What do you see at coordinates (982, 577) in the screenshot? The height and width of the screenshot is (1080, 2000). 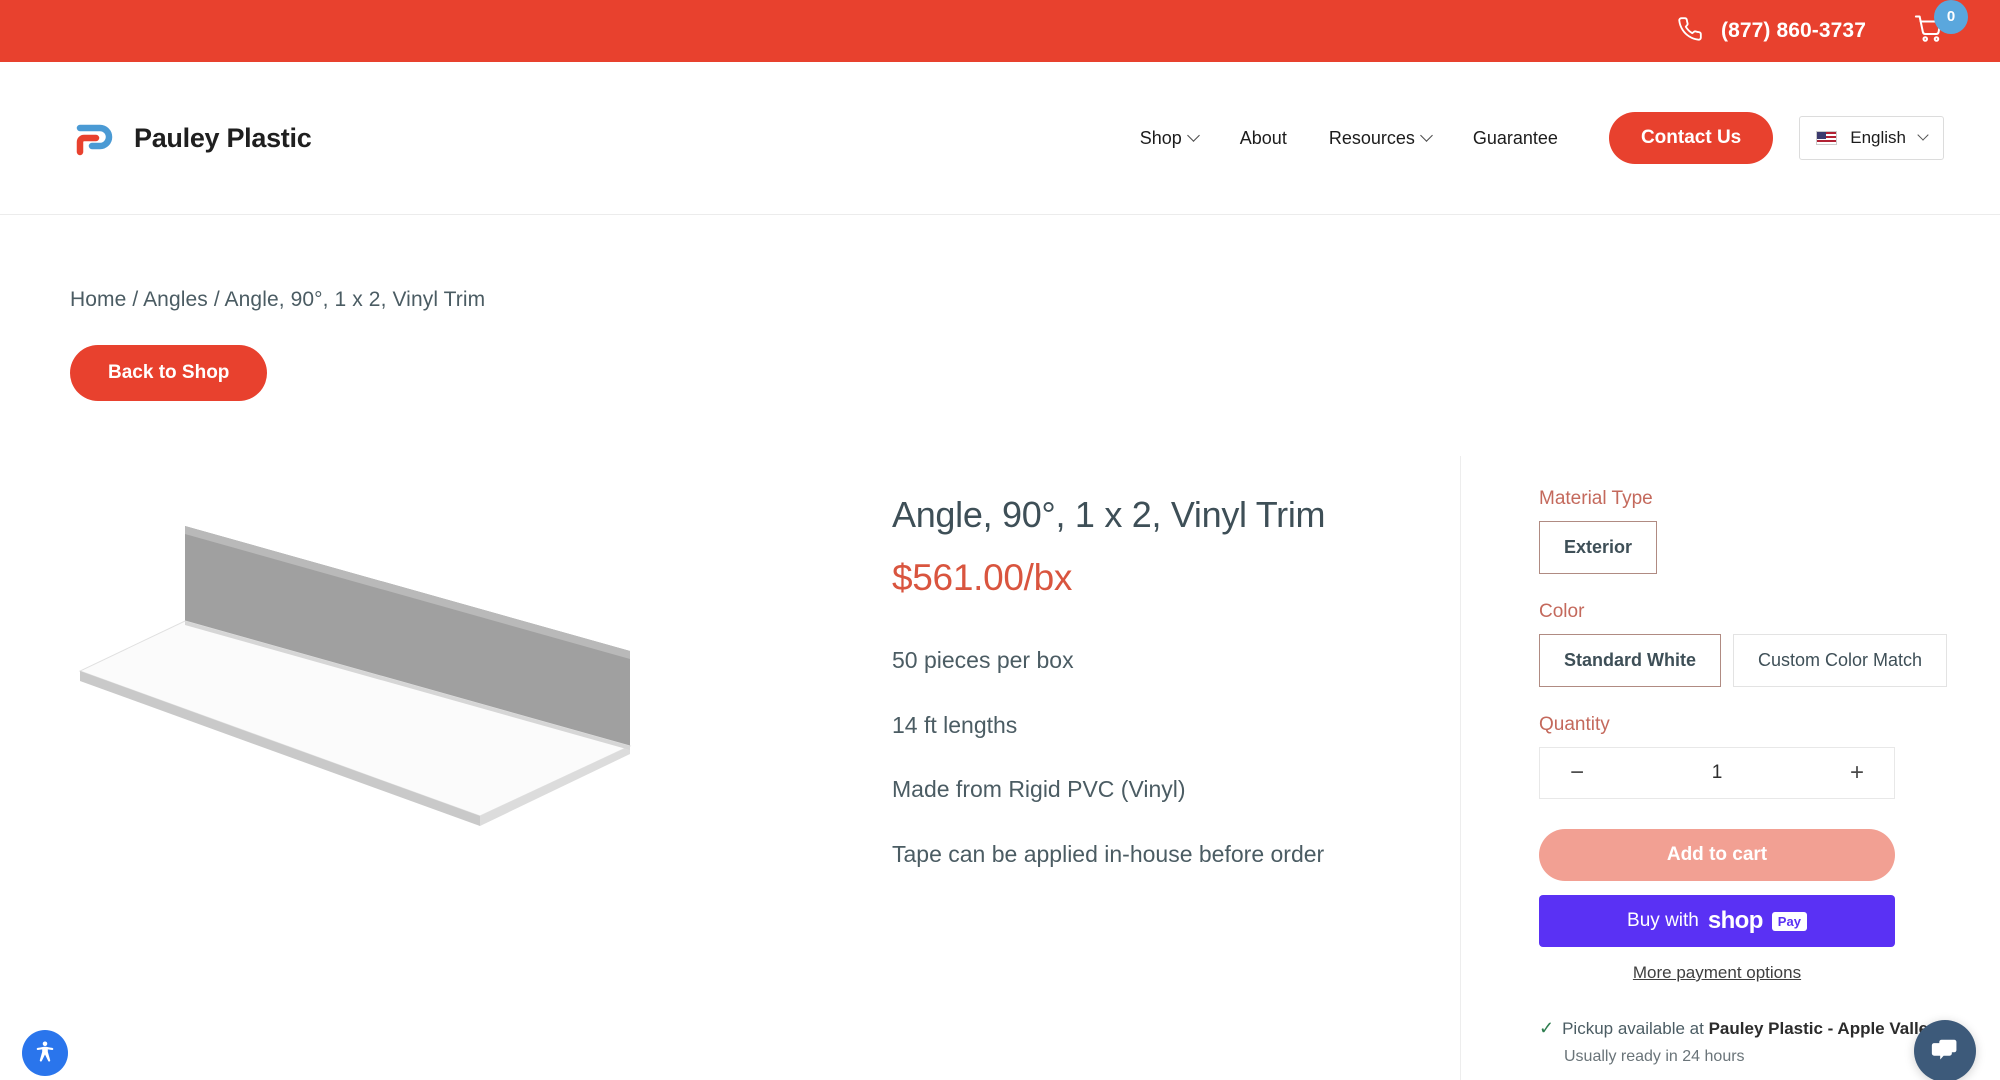 I see `product-price: $561.00/bx` at bounding box center [982, 577].